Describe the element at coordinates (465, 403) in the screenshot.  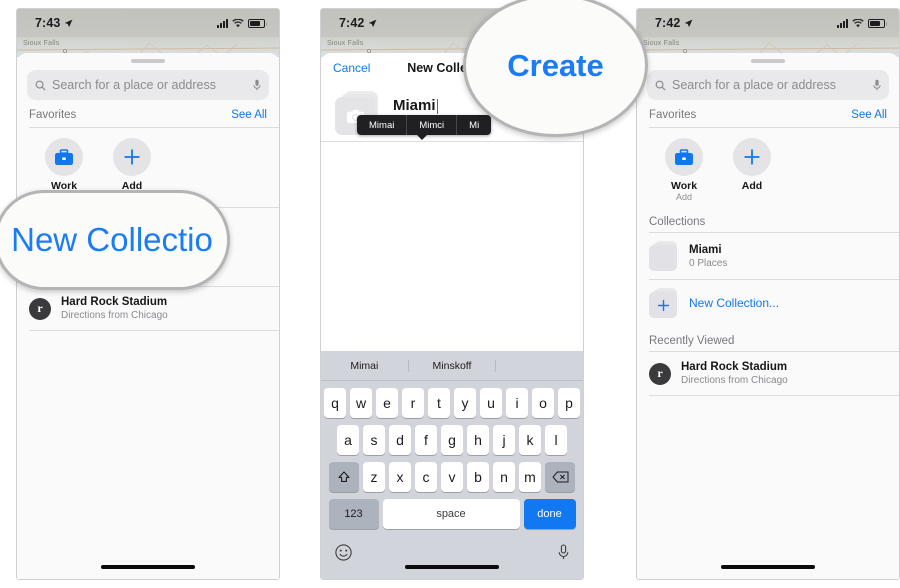
I see `key-y: y` at that location.